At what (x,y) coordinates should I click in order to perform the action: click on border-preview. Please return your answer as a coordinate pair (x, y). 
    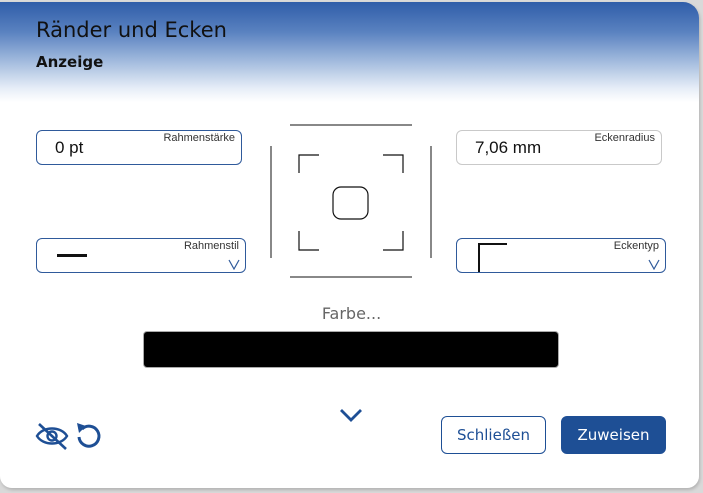
    Looking at the image, I should click on (352, 202).